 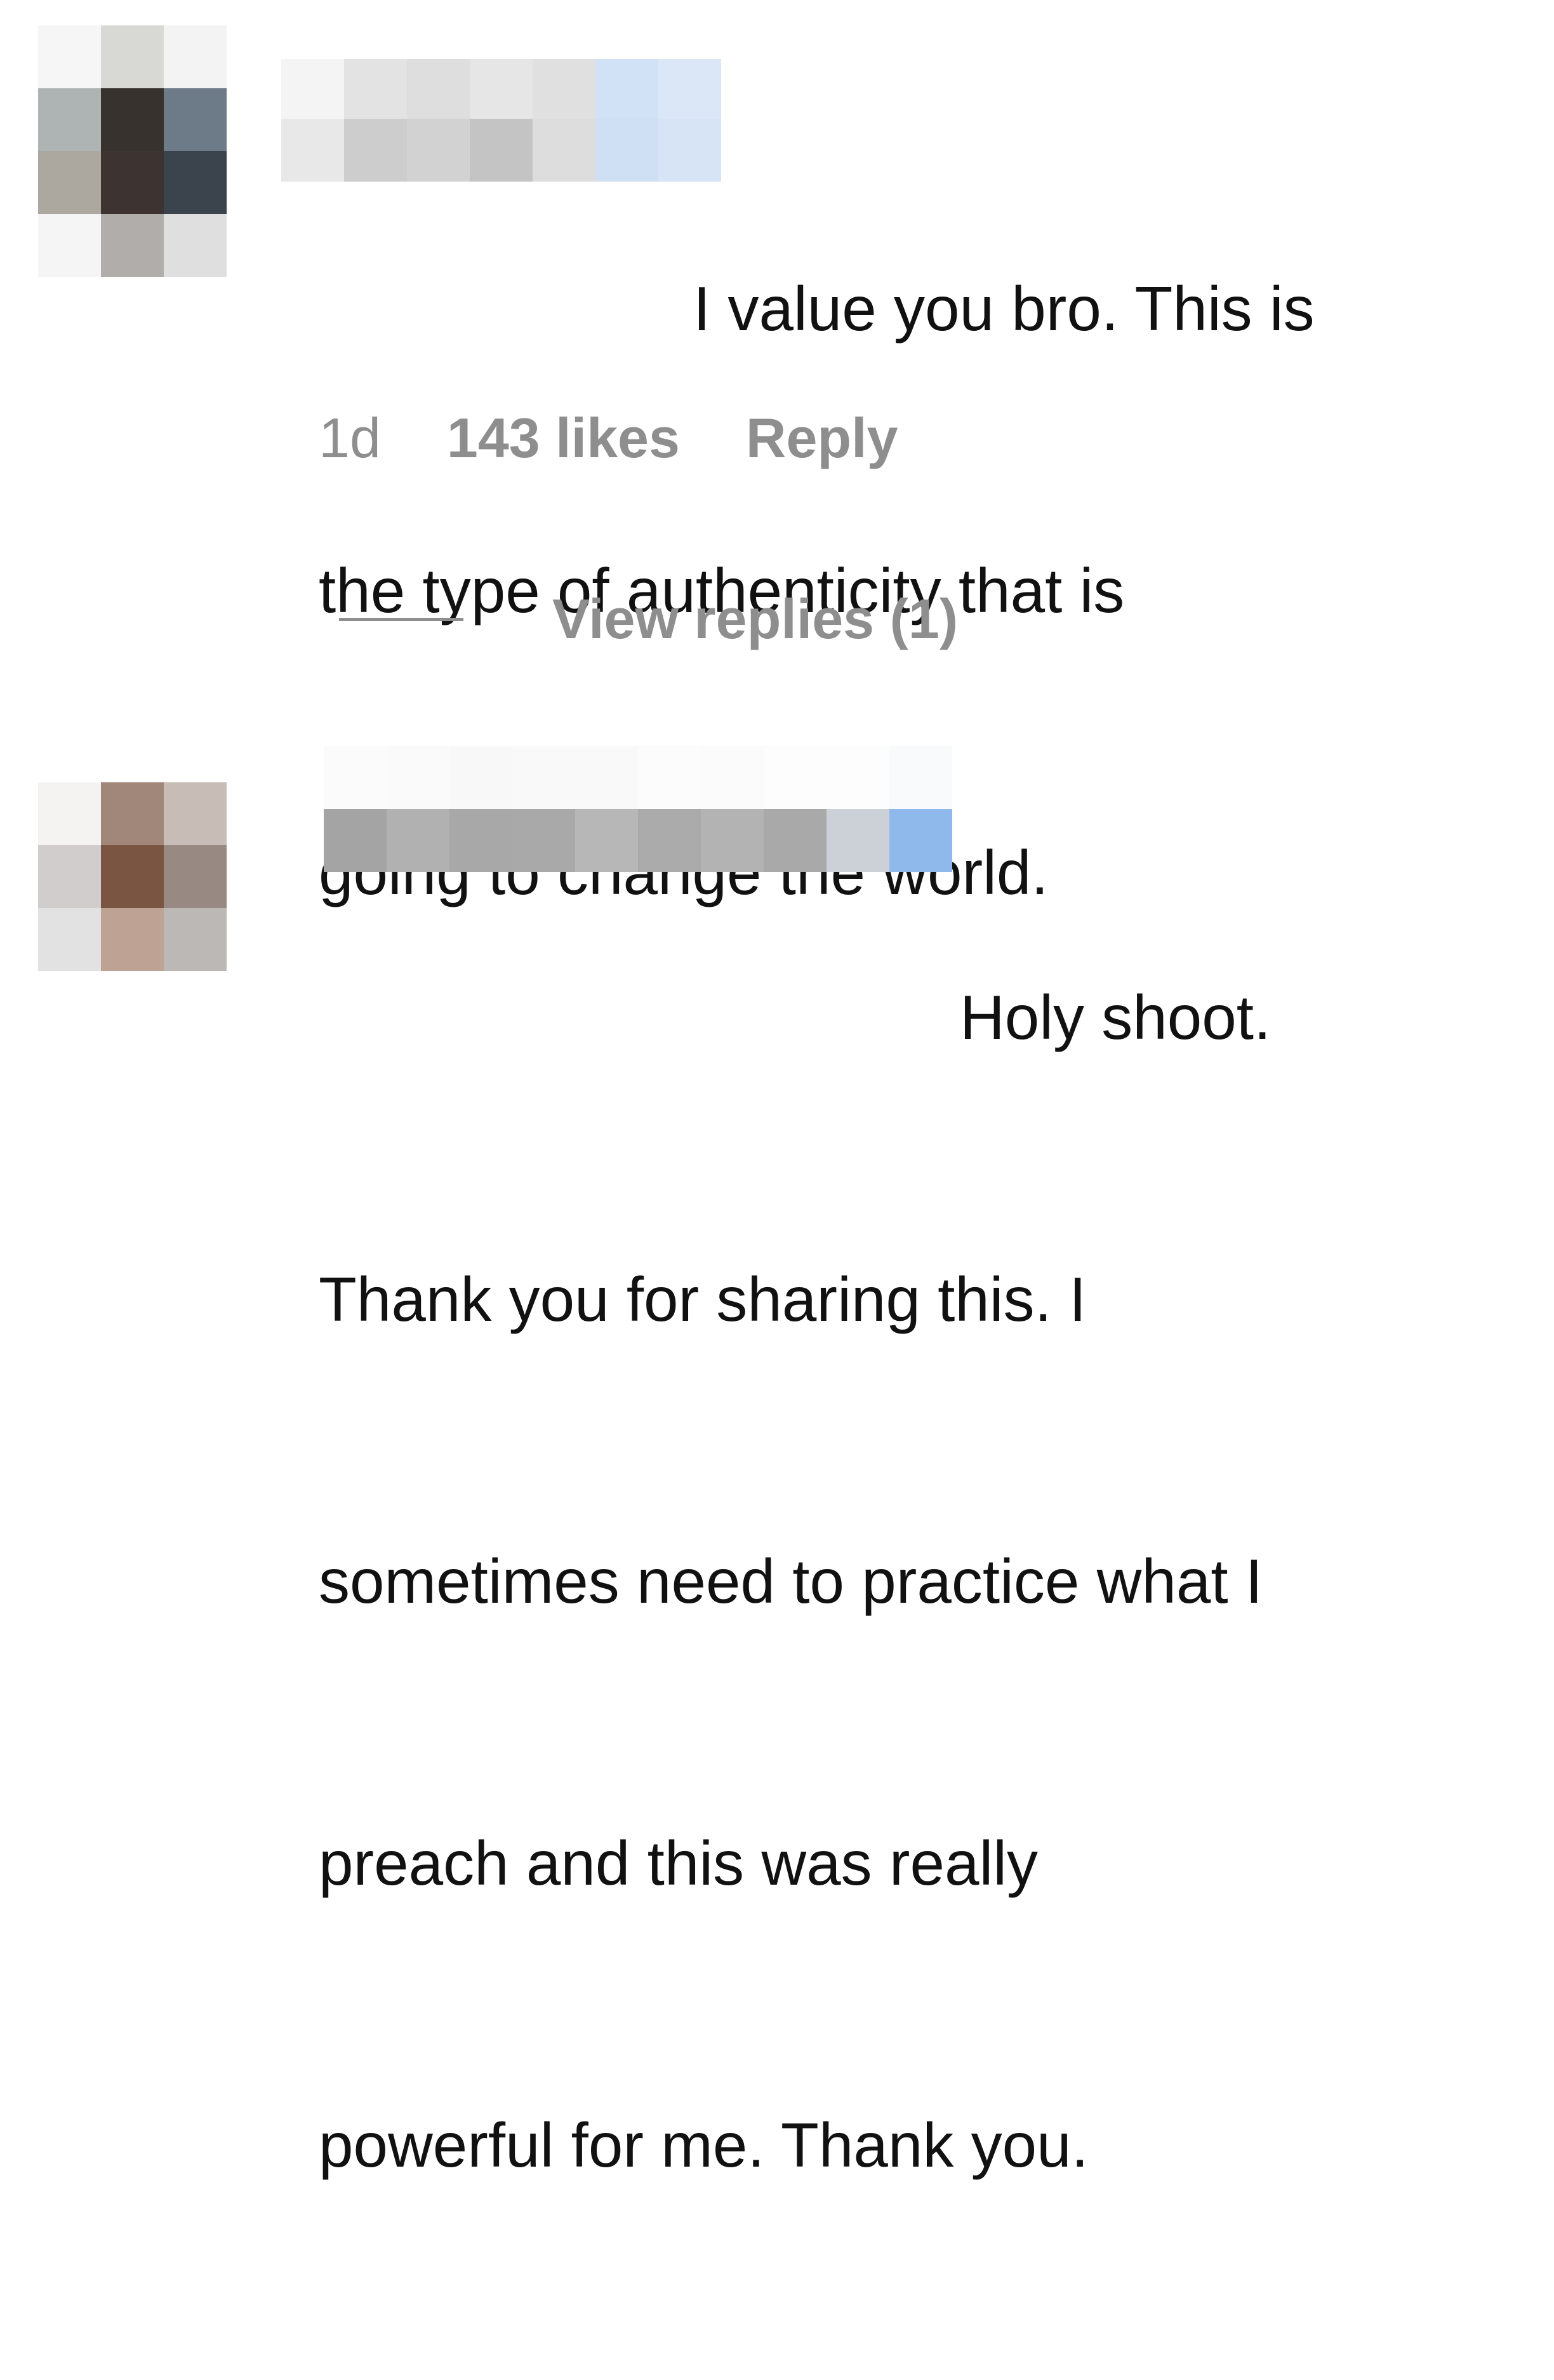 What do you see at coordinates (1004, 309) in the screenshot?
I see `comment-text-line: I value you bro. This is` at bounding box center [1004, 309].